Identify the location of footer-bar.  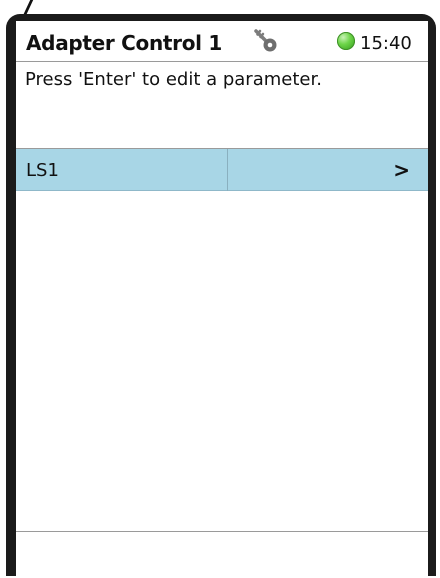
(222, 553).